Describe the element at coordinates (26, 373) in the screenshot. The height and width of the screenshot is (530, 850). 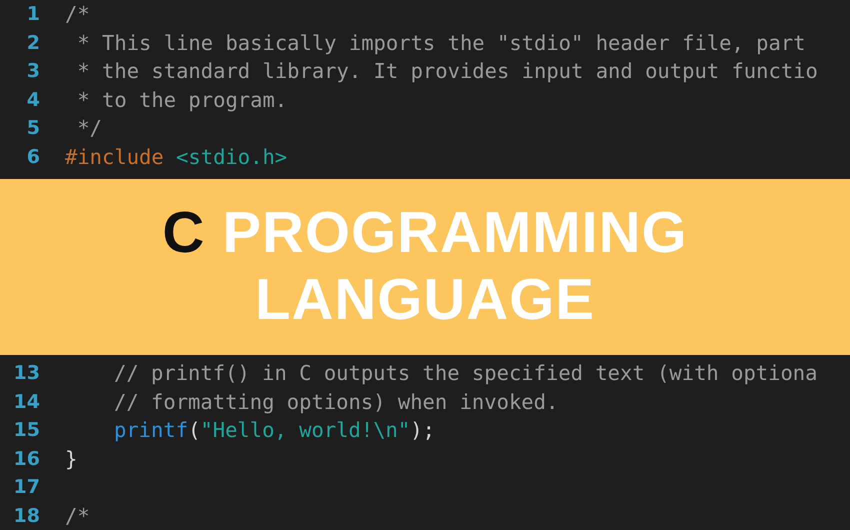
I see `line-number: 13` at that location.